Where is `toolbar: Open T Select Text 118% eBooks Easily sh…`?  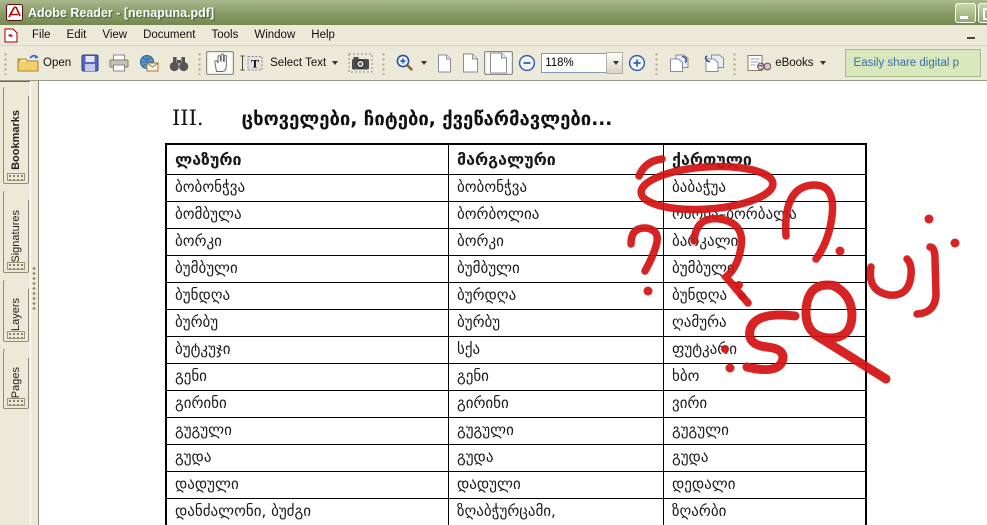
toolbar: Open T Select Text 118% eBooks Easily sh… is located at coordinates (493, 63).